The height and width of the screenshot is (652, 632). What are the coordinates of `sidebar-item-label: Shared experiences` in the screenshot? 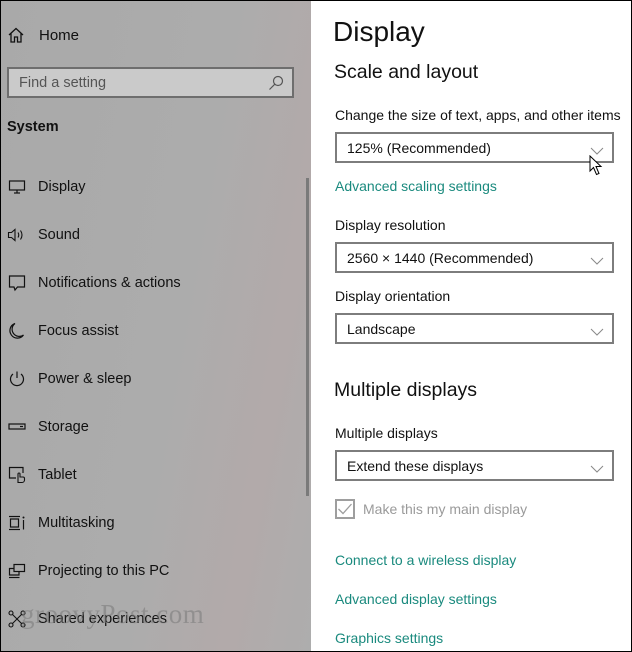 It's located at (102, 619).